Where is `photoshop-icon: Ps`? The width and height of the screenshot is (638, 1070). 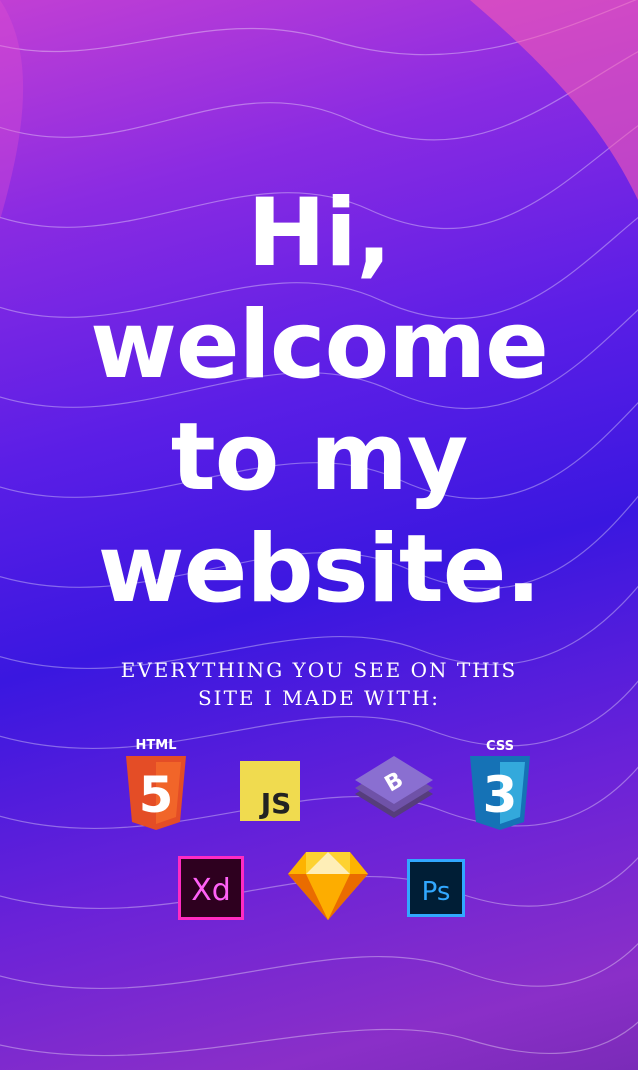 photoshop-icon: Ps is located at coordinates (436, 888).